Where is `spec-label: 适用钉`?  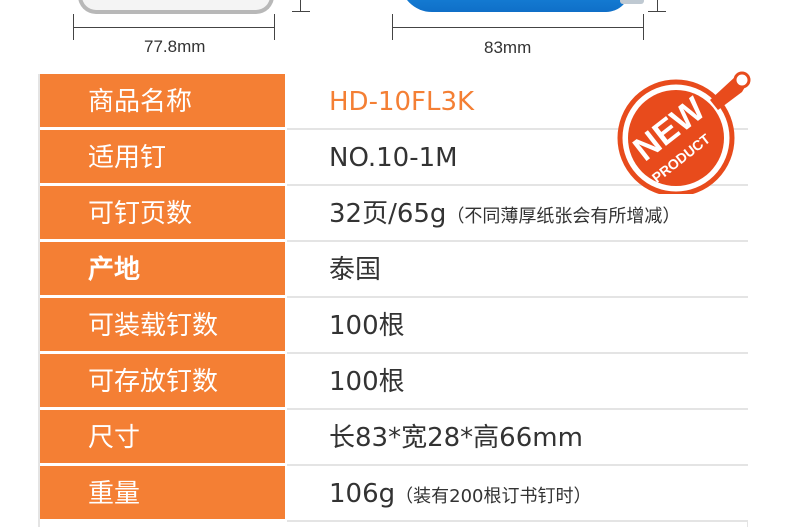 spec-label: 适用钉 is located at coordinates (163, 158).